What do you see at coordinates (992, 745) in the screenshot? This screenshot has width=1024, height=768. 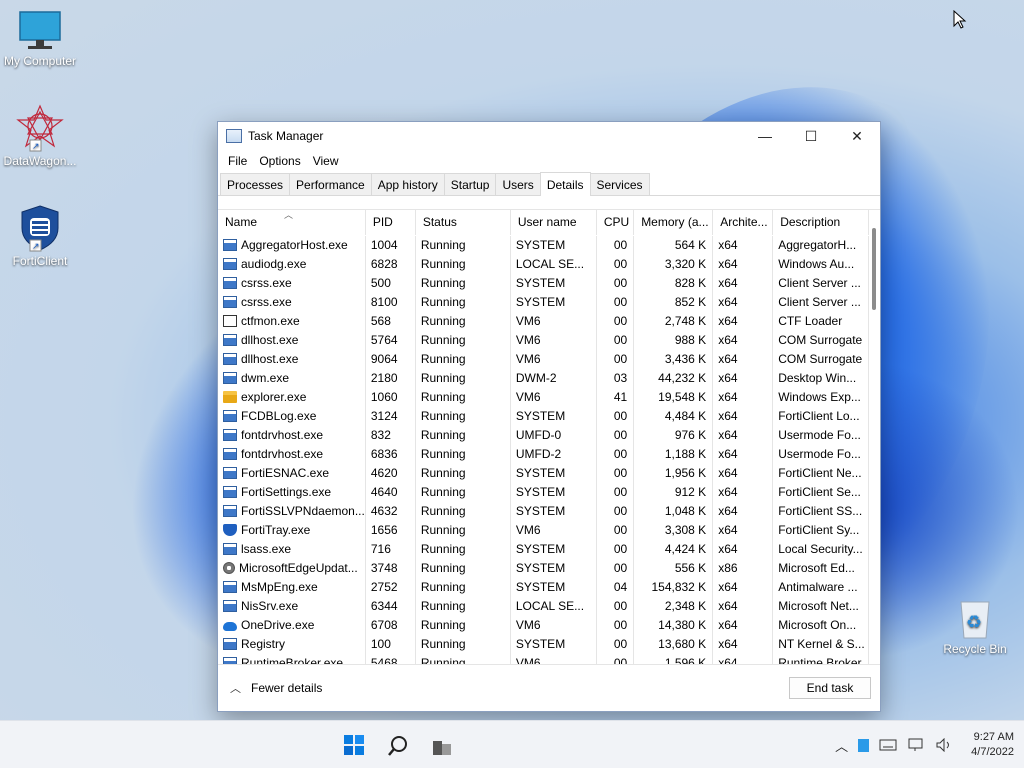 I see `clock: 9:27 AM 4/7/2022` at bounding box center [992, 745].